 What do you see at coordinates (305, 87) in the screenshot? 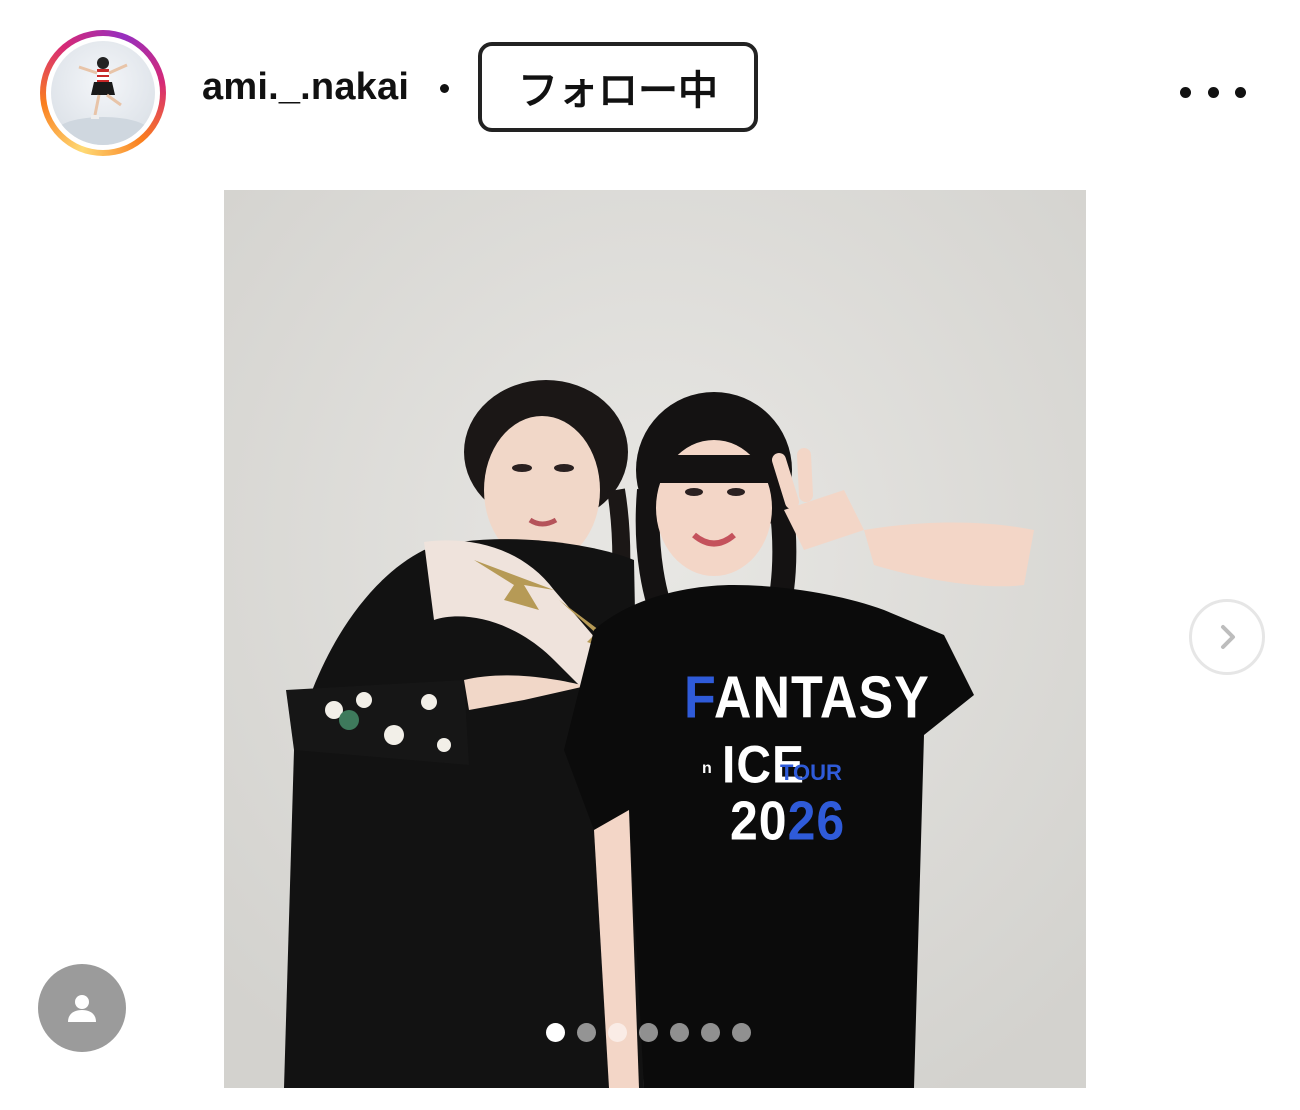
I see `username: ami._.nakai` at bounding box center [305, 87].